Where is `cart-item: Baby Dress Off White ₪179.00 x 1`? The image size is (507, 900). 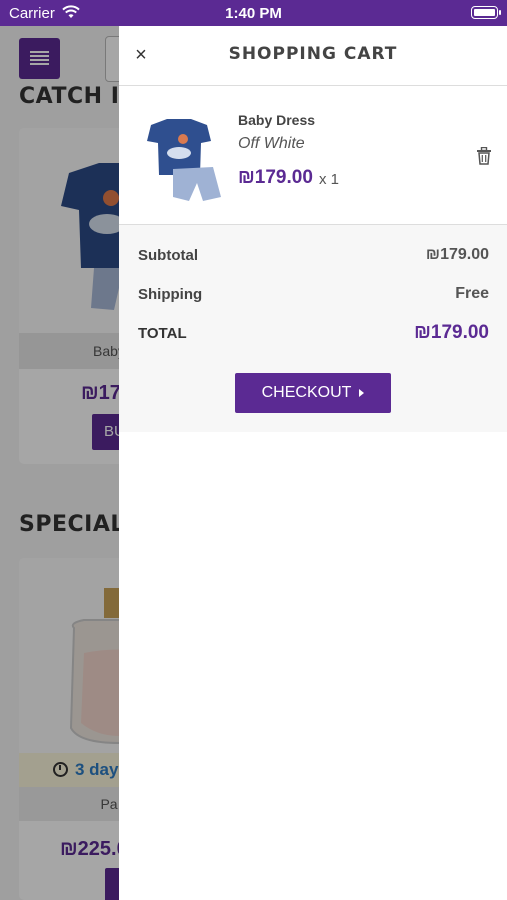
cart-item: Baby Dress Off White ₪179.00 x 1 is located at coordinates (313, 156).